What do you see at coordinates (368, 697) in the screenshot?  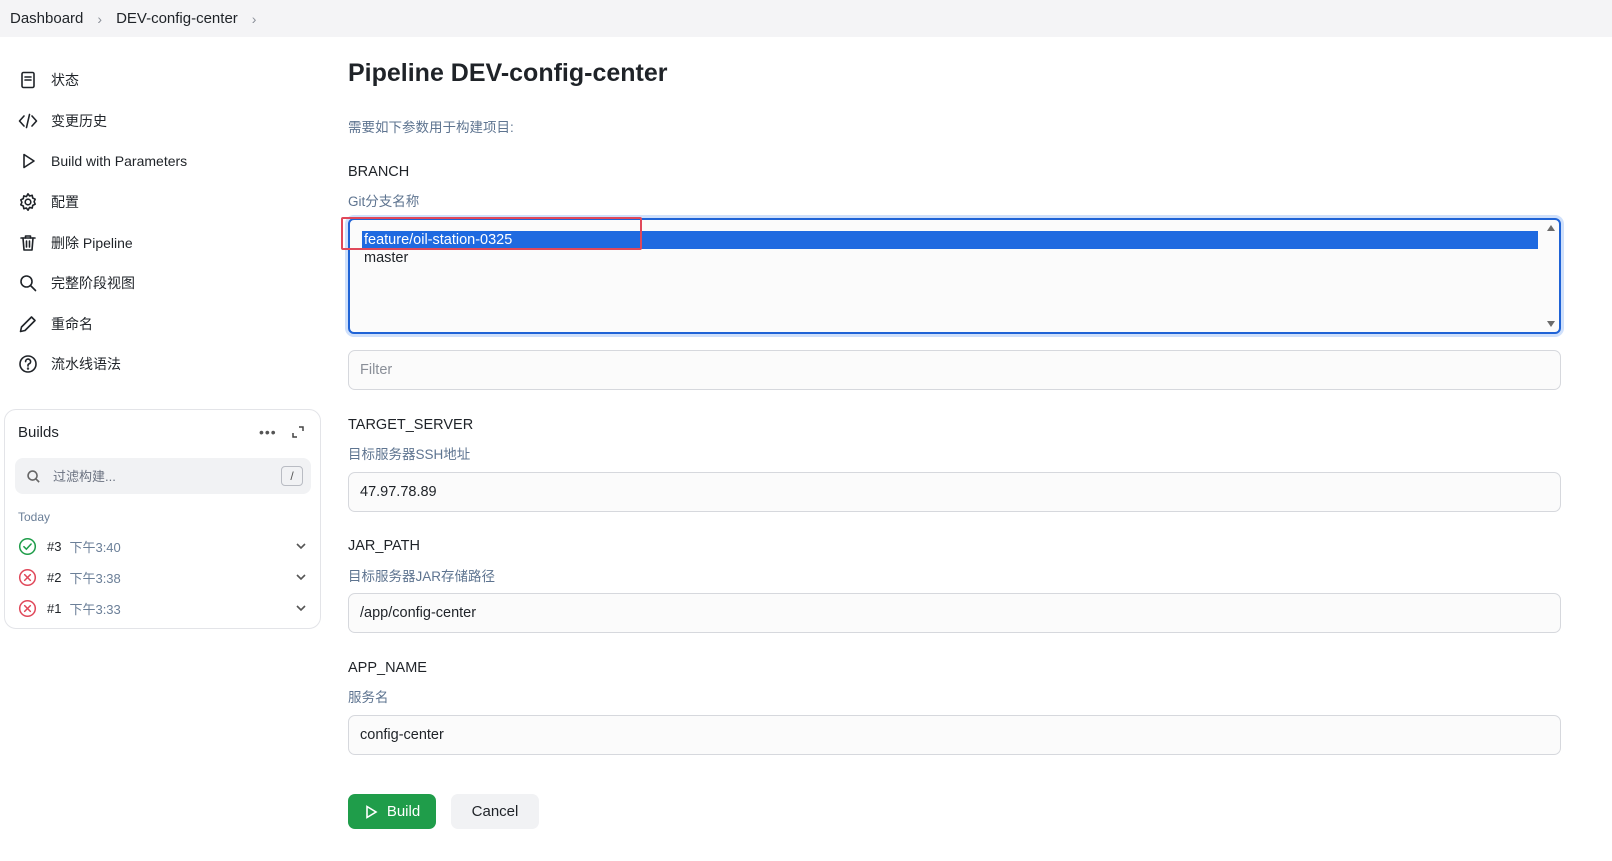 I see `param-desc-app-name: 服务名` at bounding box center [368, 697].